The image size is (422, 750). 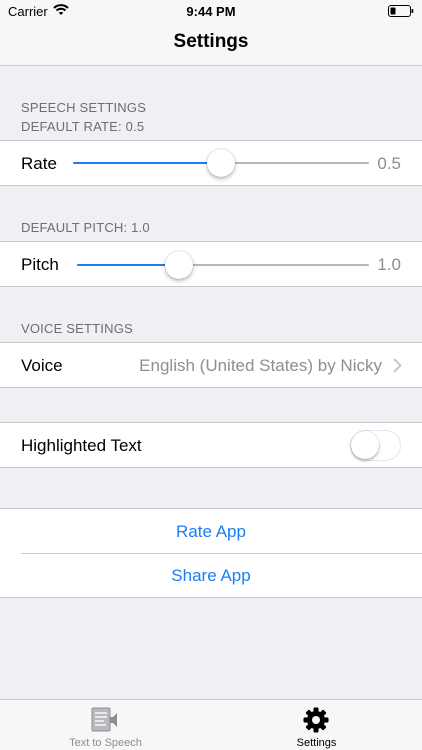 What do you see at coordinates (105, 743) in the screenshot?
I see `tab-label-text-to-speech: Text to Speech` at bounding box center [105, 743].